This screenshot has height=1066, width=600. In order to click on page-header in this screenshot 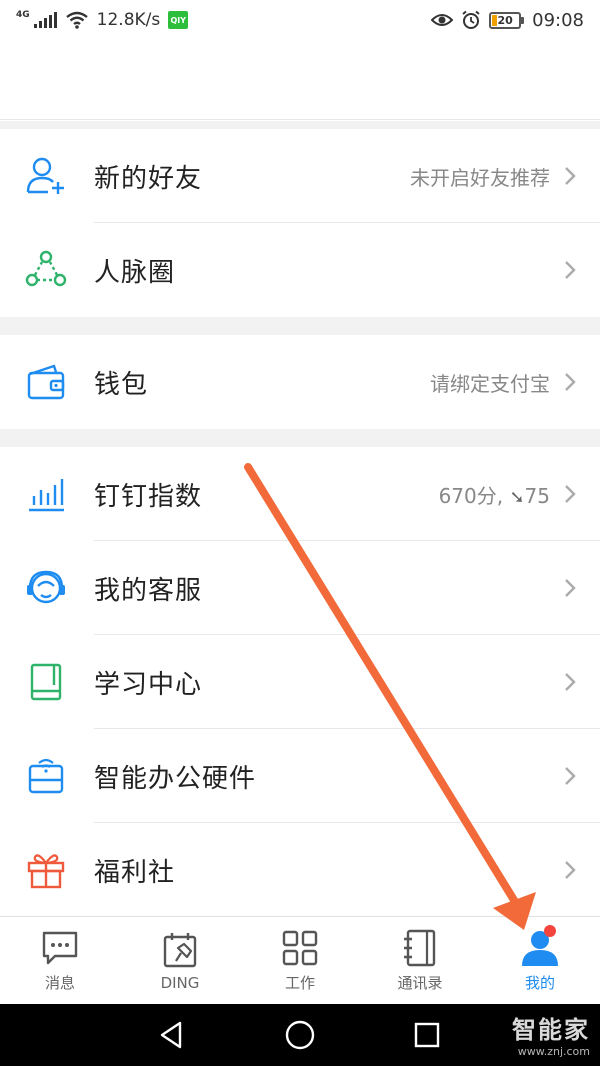, I will do `click(300, 80)`.